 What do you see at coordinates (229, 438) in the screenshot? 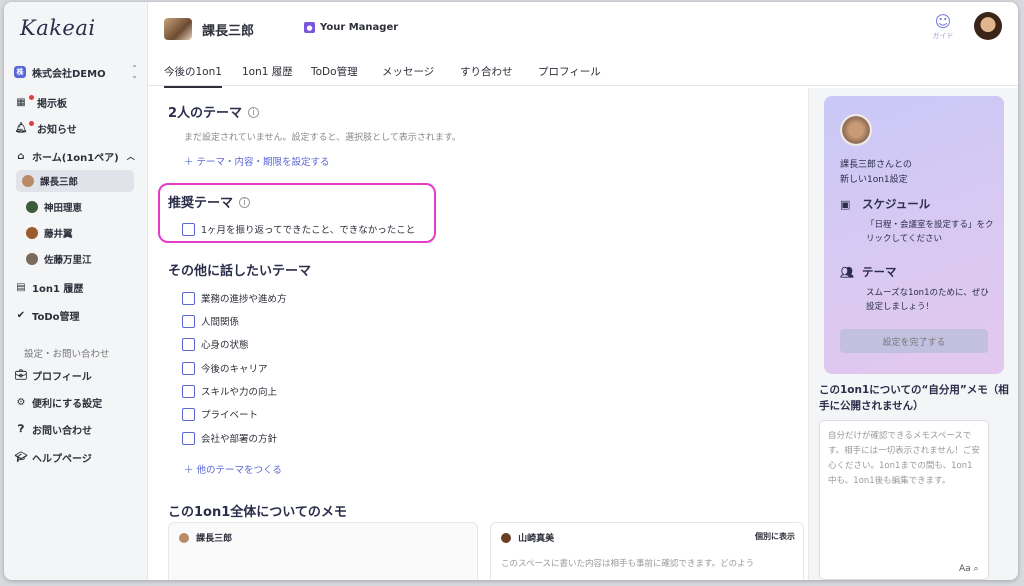
I see `theme-checkbox: 会社や部署の方針` at bounding box center [229, 438].